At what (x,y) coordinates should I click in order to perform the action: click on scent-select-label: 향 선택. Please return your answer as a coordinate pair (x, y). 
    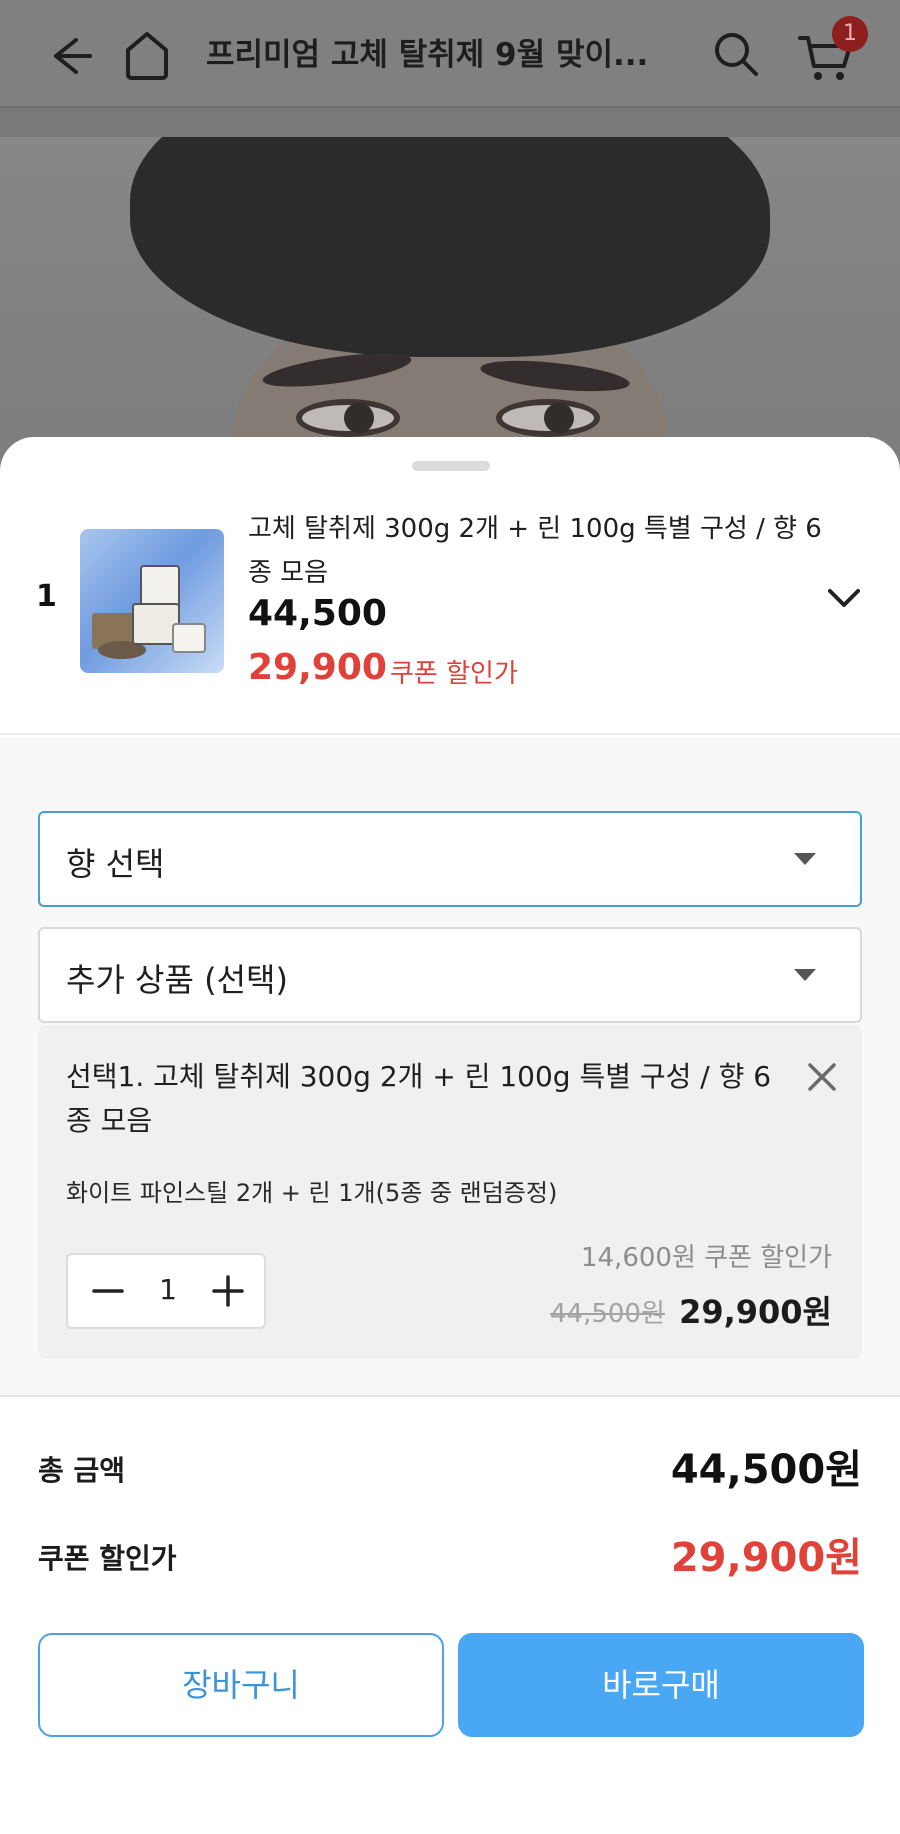
    Looking at the image, I should click on (115, 864).